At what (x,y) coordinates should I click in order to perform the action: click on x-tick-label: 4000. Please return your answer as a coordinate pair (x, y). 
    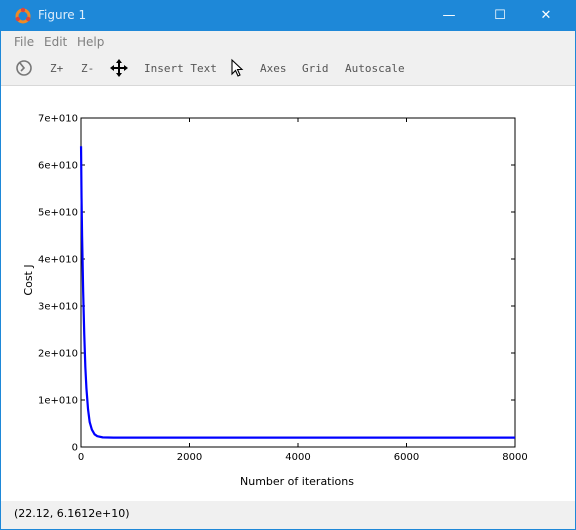
    Looking at the image, I should click on (297, 457).